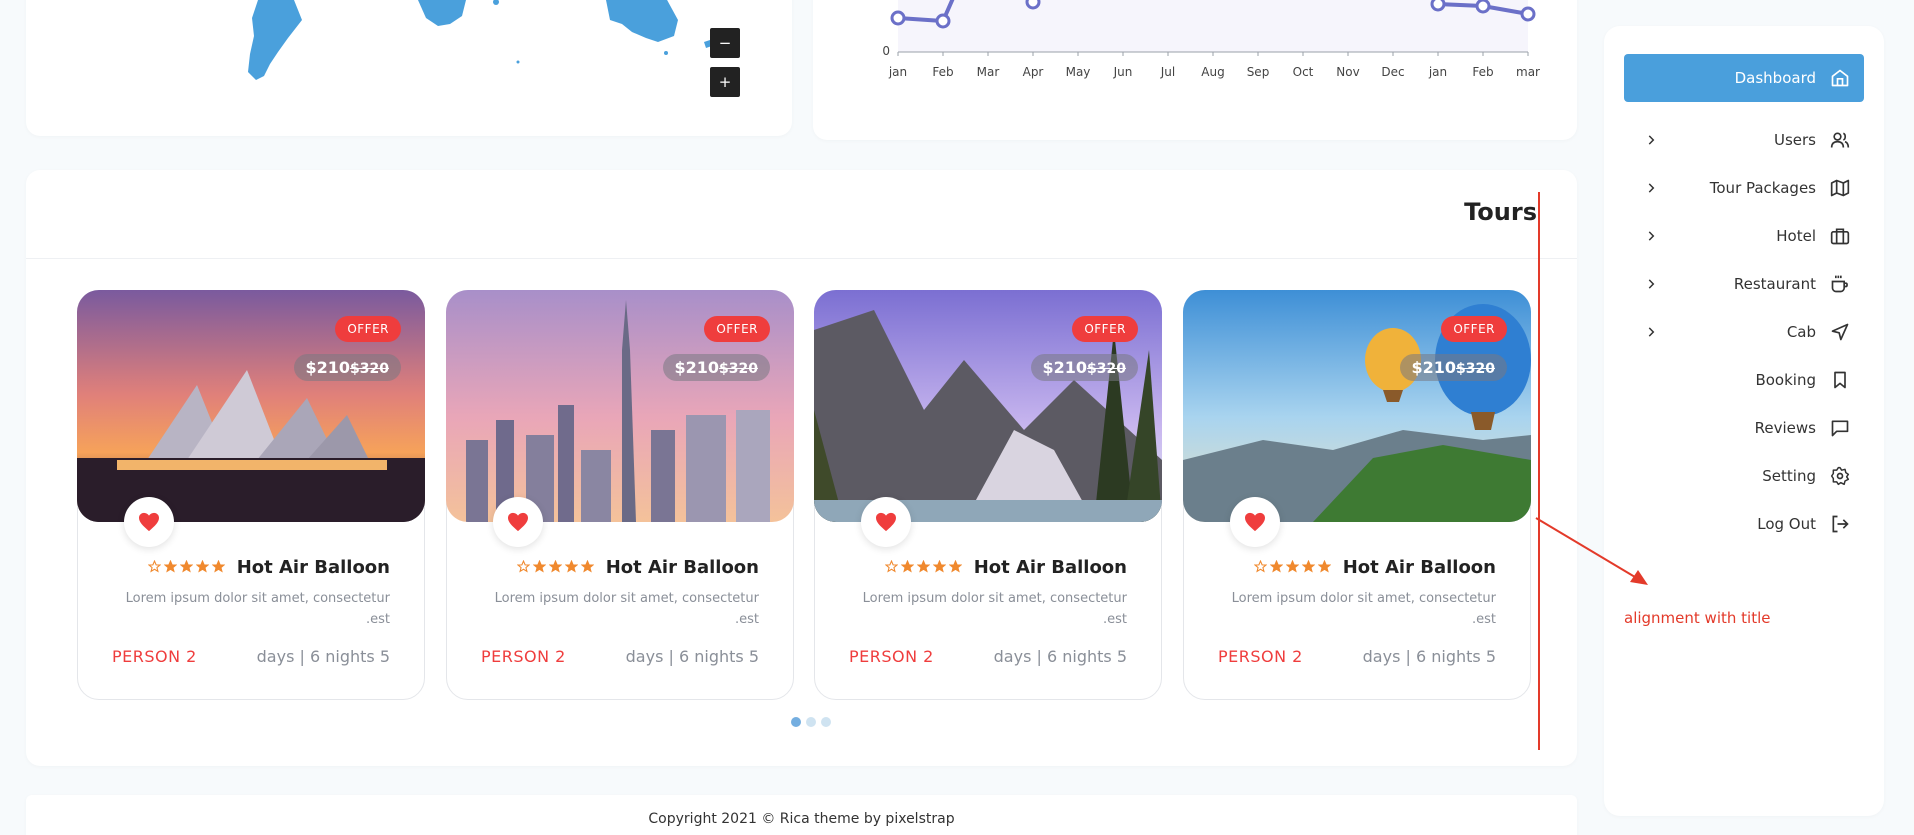  What do you see at coordinates (1744, 332) in the screenshot?
I see `sidebar-item-cab: Cab` at bounding box center [1744, 332].